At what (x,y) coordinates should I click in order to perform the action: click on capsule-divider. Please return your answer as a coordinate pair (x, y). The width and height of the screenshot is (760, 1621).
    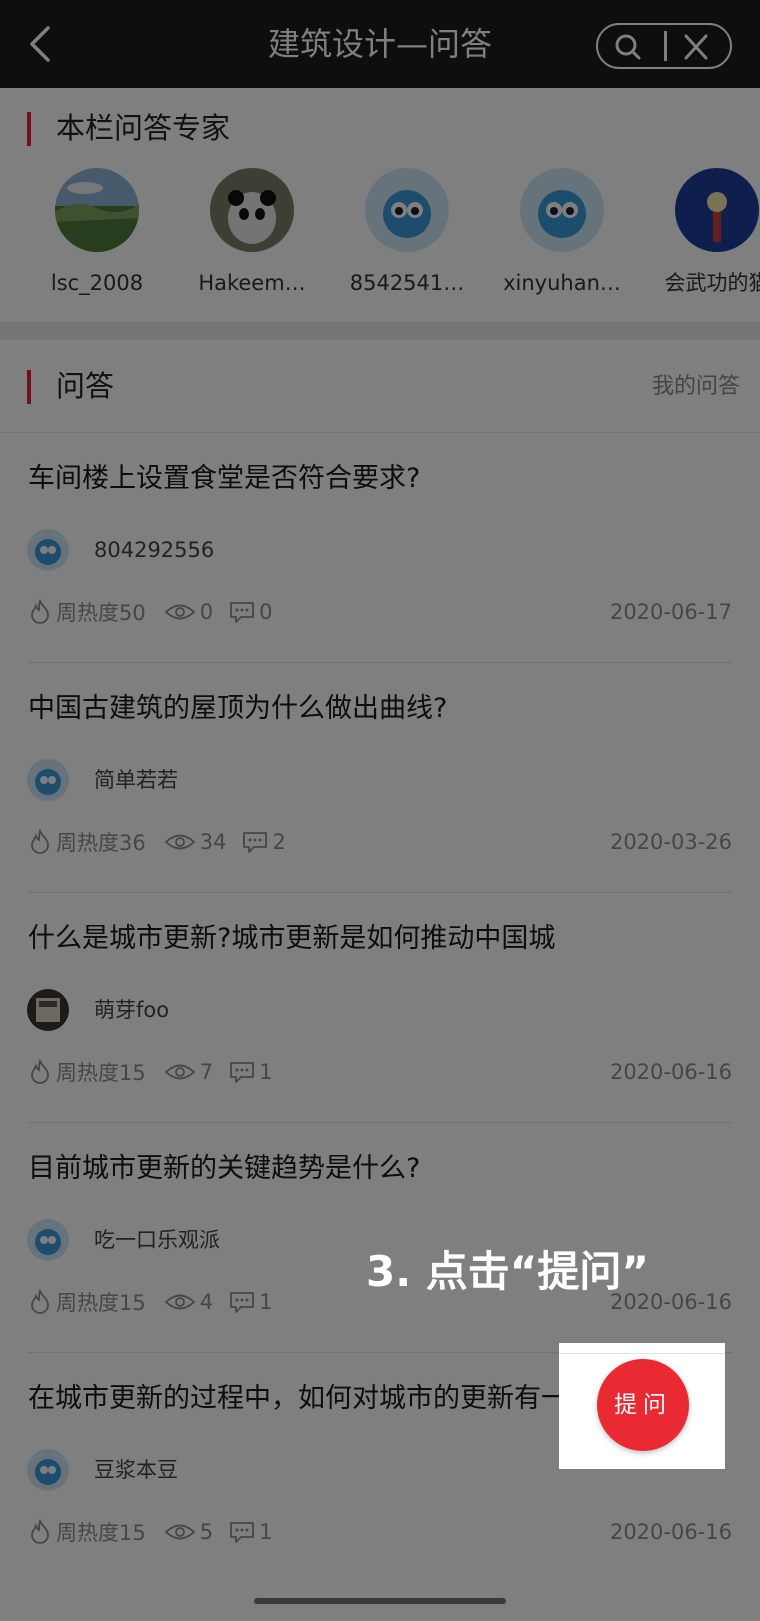
    Looking at the image, I should click on (665, 46).